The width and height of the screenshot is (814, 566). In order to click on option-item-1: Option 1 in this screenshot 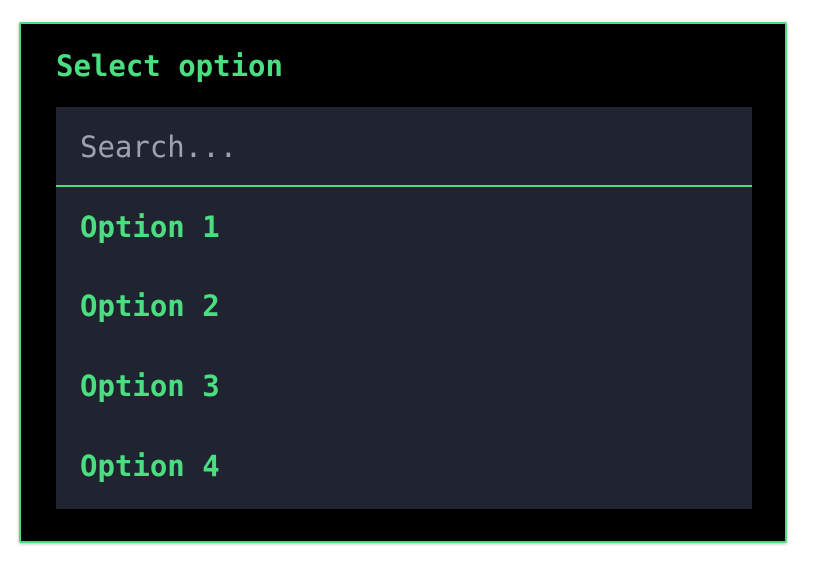, I will do `click(404, 227)`.